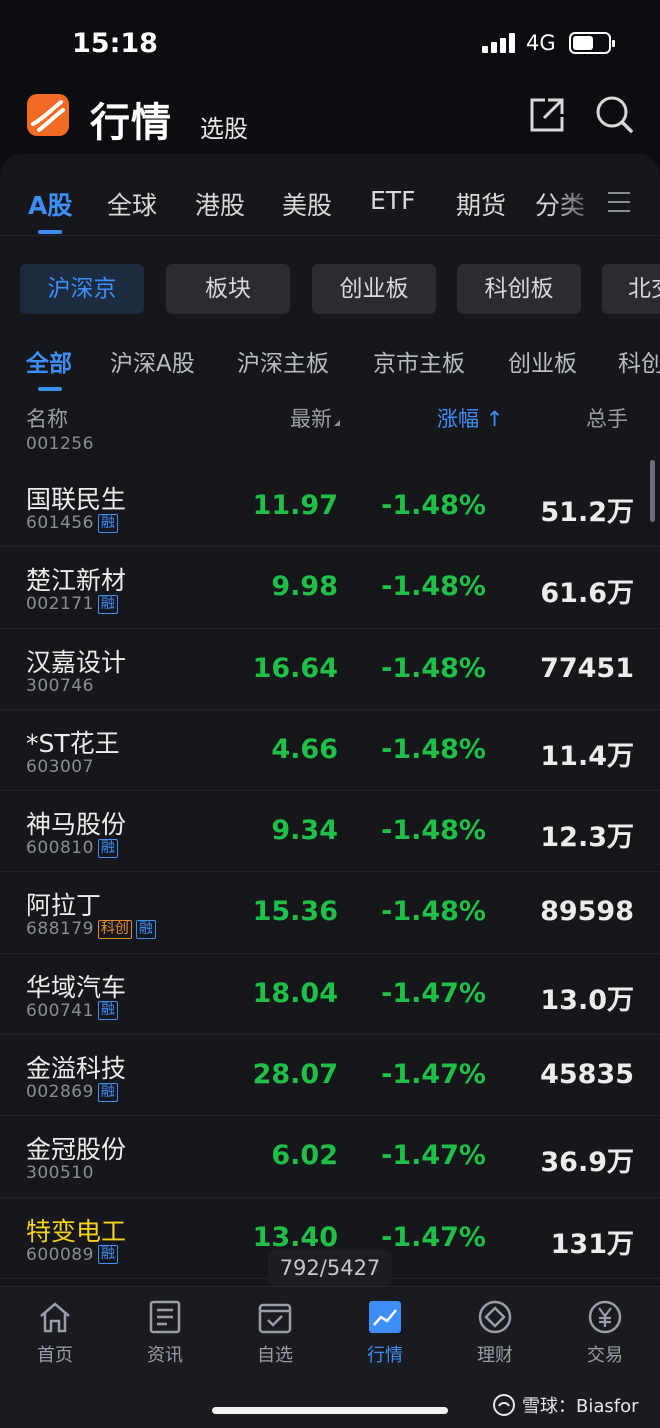 The width and height of the screenshot is (660, 1428). I want to click on stock-row: 金冠股份 300510 6.02 -1.47% 36.9万, so click(330, 1157).